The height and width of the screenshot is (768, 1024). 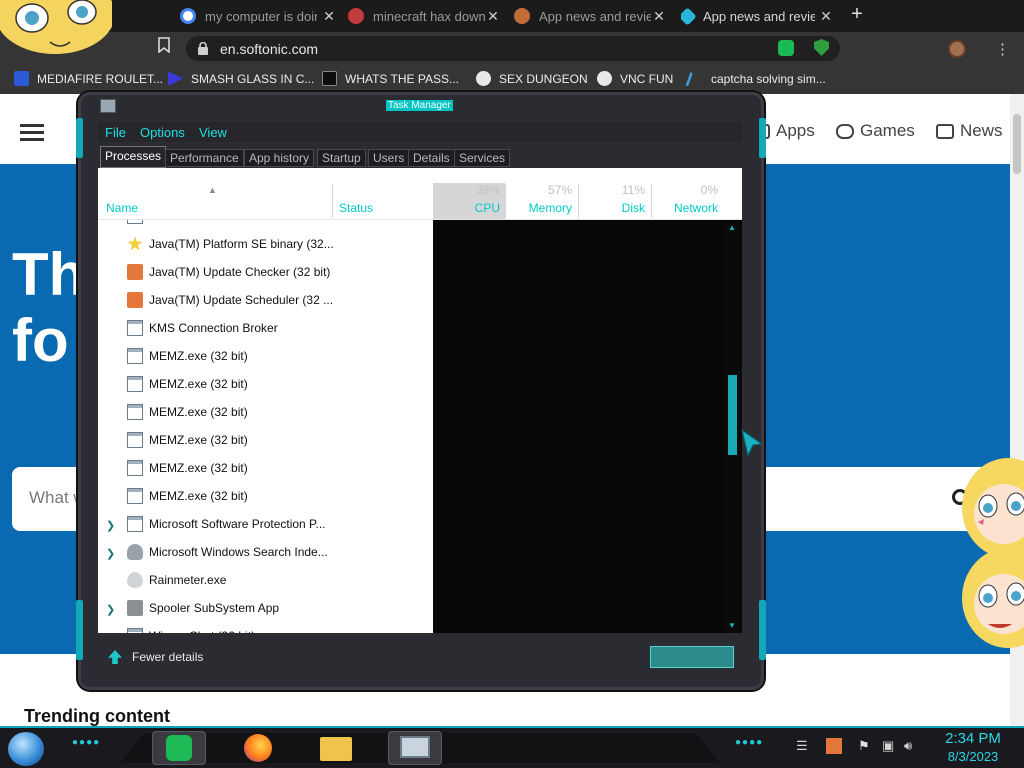 I want to click on hamburger-menu-icon, so click(x=32, y=125).